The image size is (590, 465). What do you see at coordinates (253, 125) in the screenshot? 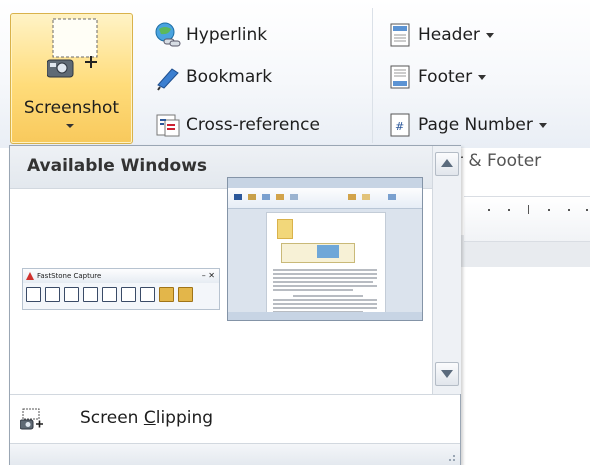
I see `cross-reference-label: Cross-reference` at bounding box center [253, 125].